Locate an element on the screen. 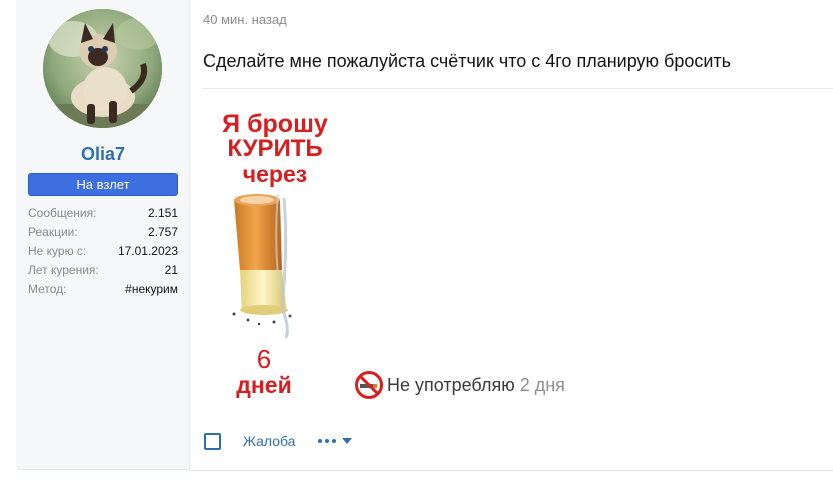 This screenshot has height=479, width=833. user-title-badge: На взлет is located at coordinates (103, 184).